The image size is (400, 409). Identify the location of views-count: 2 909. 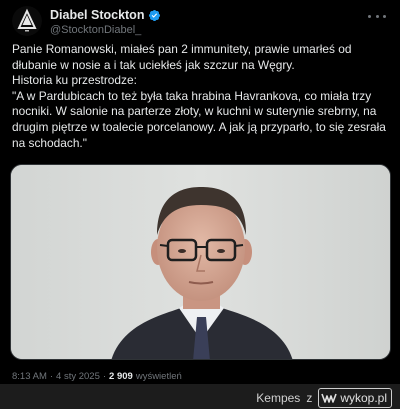
(121, 376).